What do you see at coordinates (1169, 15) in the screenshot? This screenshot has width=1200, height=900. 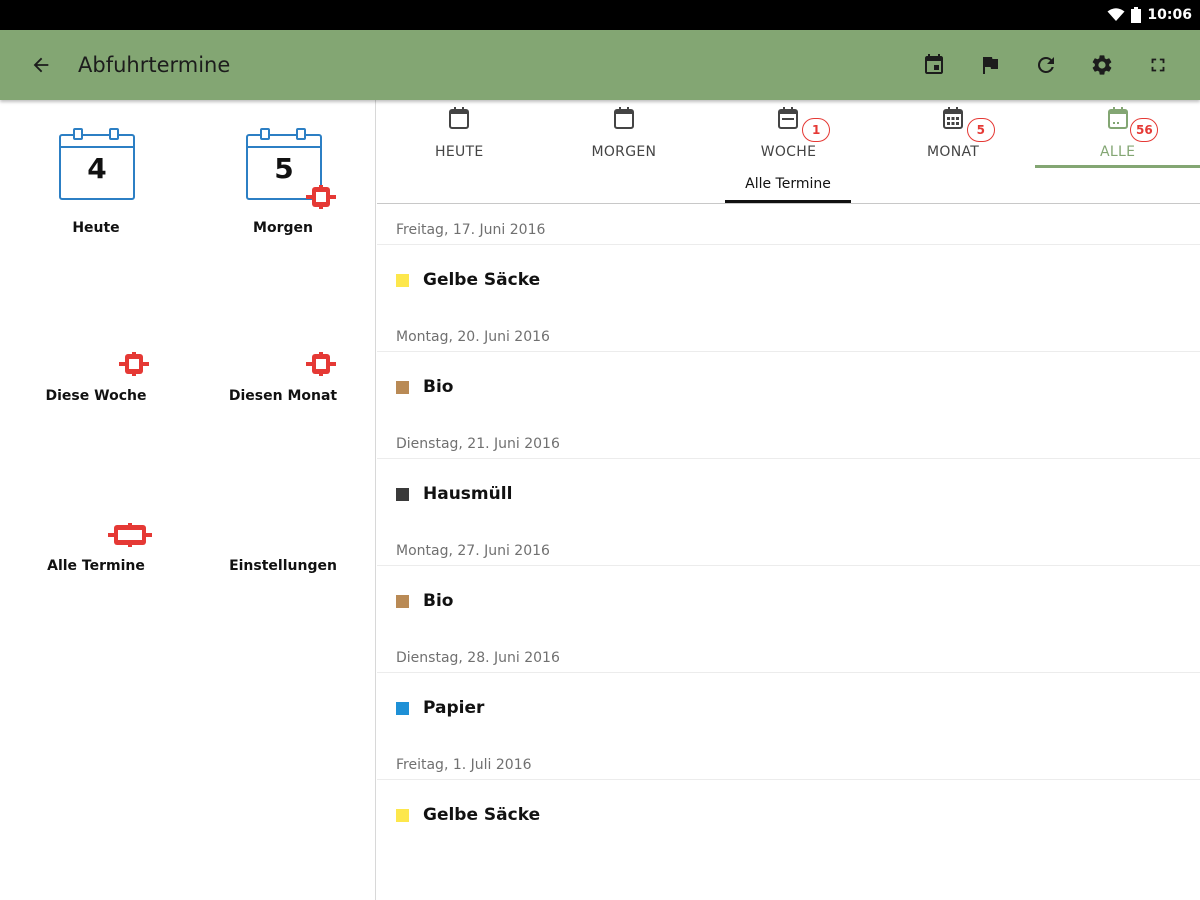 I see `status-time: 10:06` at bounding box center [1169, 15].